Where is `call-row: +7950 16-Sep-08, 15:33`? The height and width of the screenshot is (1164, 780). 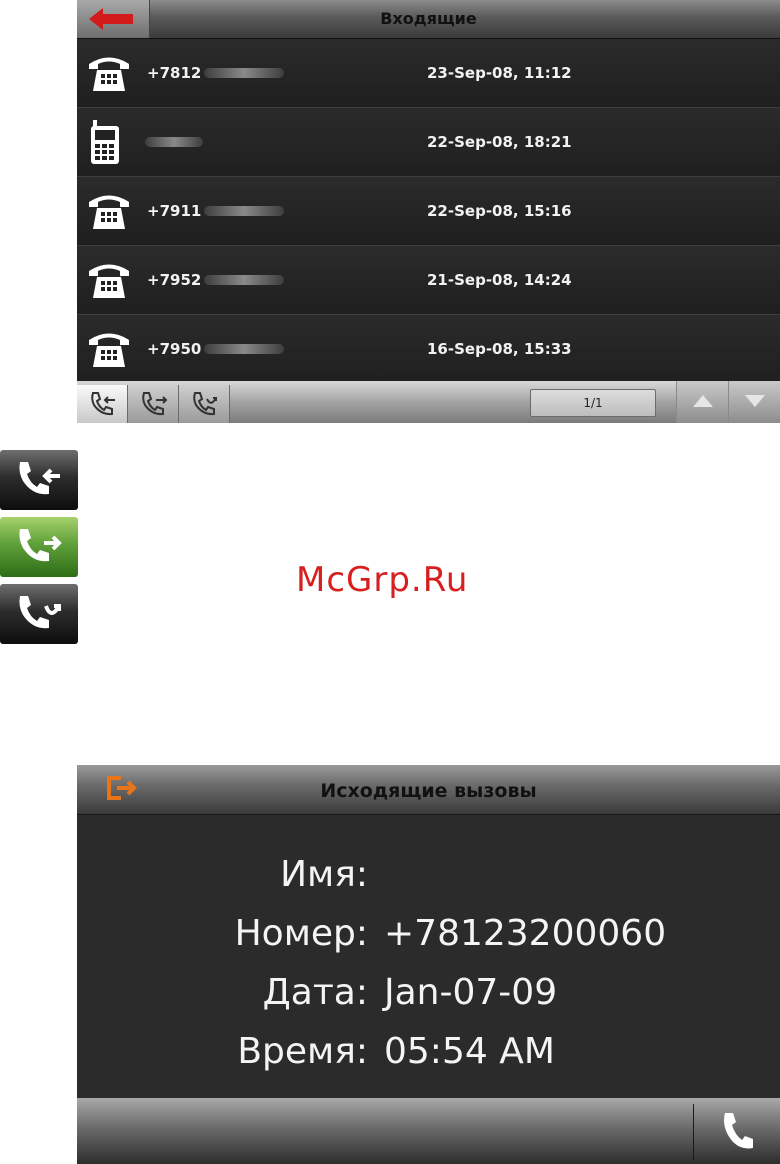 call-row: +7950 16-Sep-08, 15:33 is located at coordinates (428, 349).